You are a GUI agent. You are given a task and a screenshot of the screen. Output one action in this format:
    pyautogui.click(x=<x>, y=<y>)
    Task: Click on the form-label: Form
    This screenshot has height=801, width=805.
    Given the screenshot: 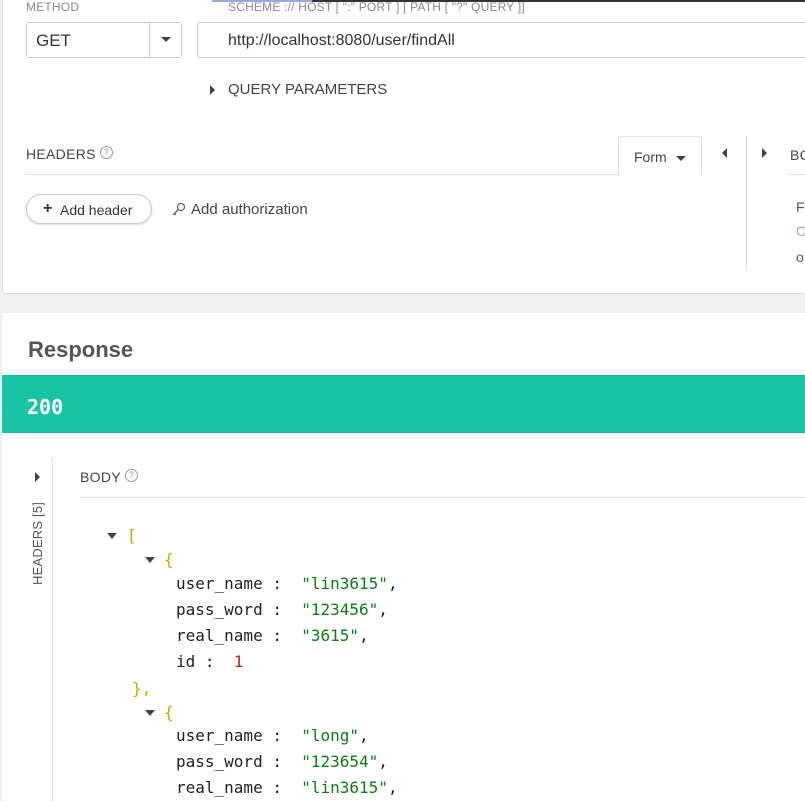 What is the action you would take?
    pyautogui.click(x=650, y=157)
    